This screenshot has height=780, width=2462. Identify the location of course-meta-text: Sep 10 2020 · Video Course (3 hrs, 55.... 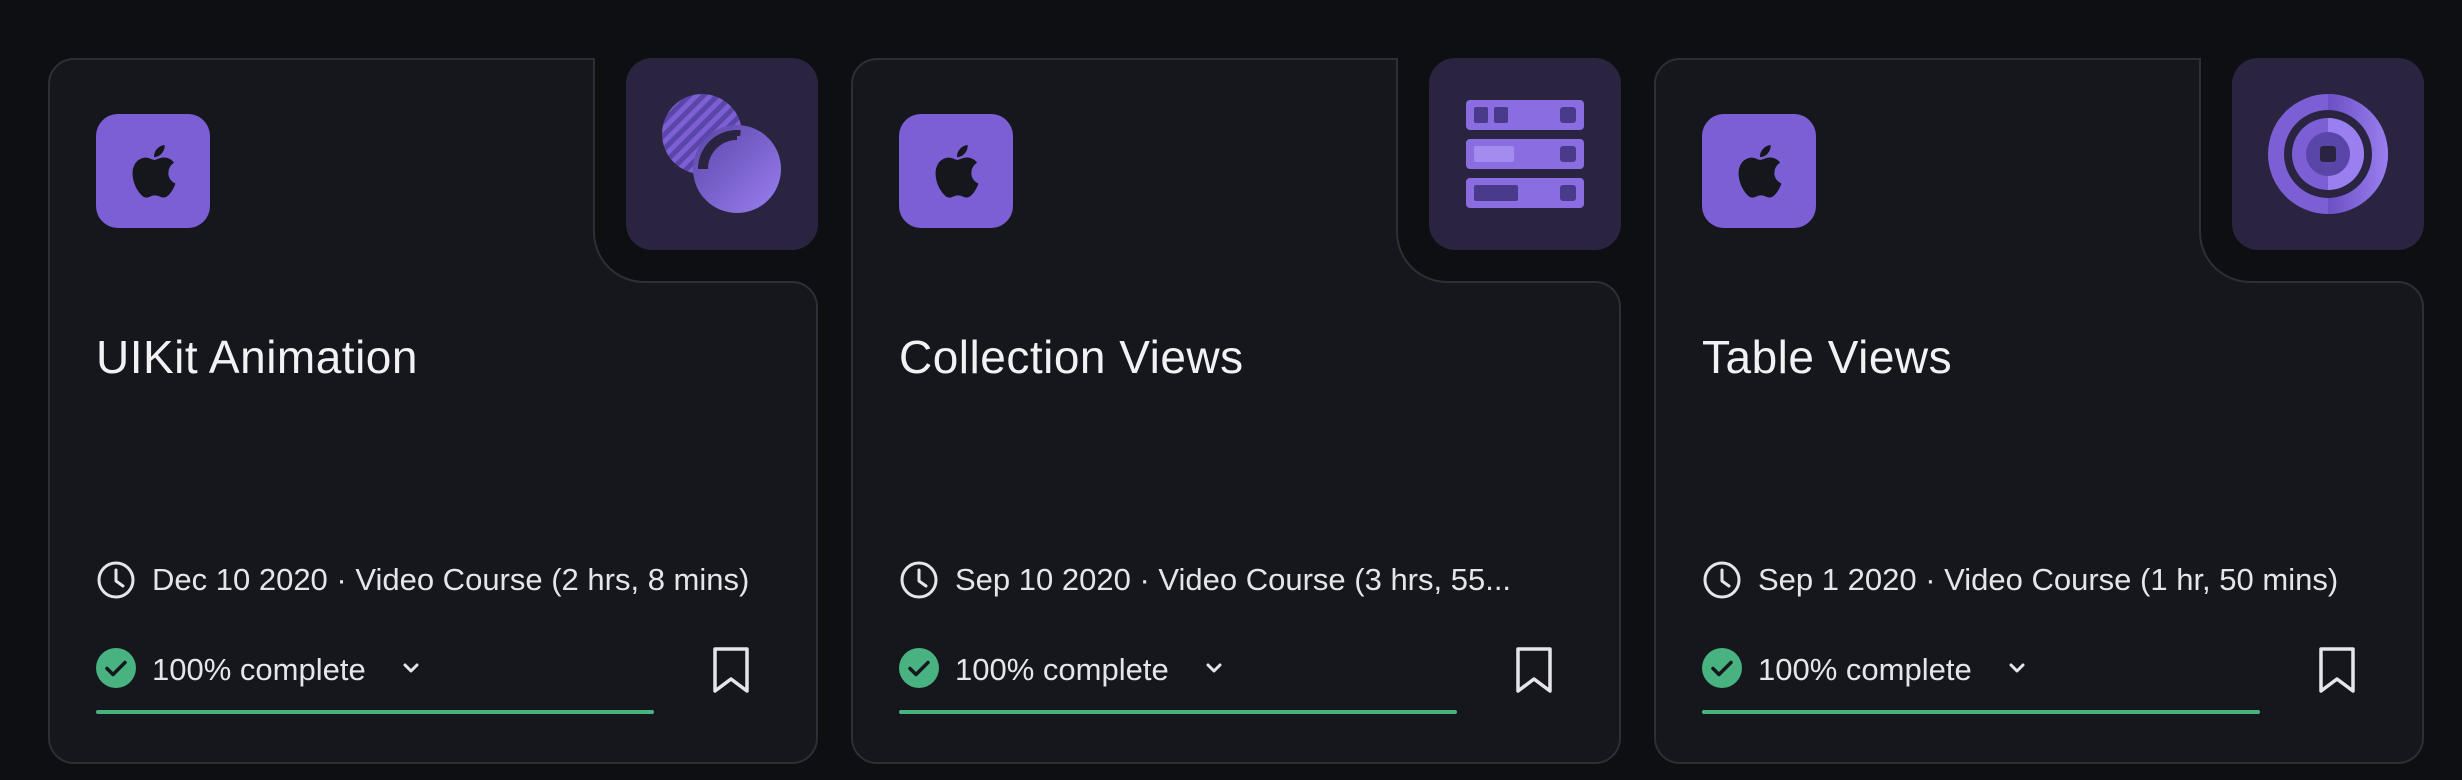
(1233, 579).